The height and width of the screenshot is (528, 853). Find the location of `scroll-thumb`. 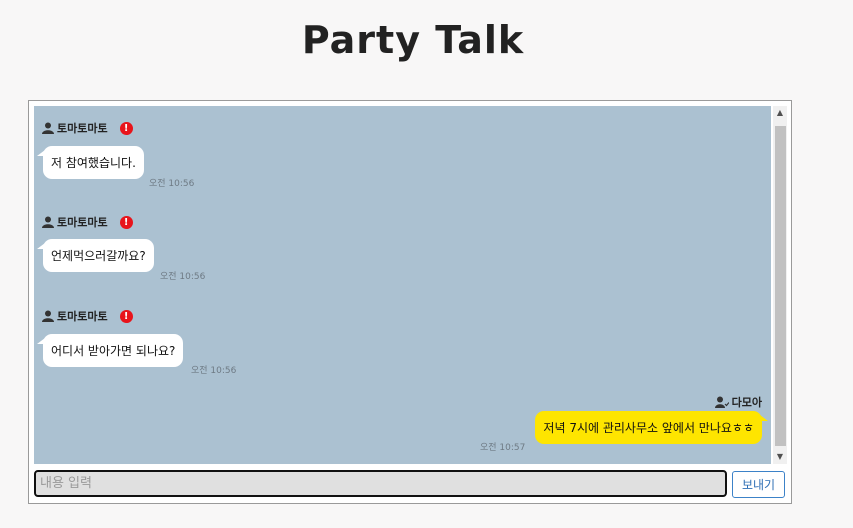

scroll-thumb is located at coordinates (780, 286).